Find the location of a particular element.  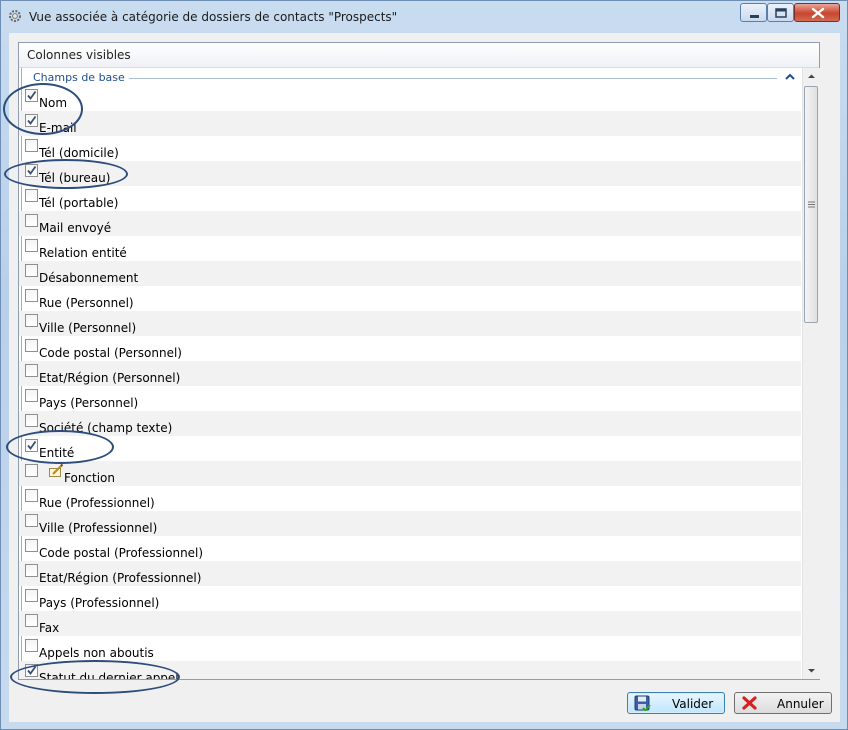

row-label: Code postal (Professionnel) is located at coordinates (121, 553).